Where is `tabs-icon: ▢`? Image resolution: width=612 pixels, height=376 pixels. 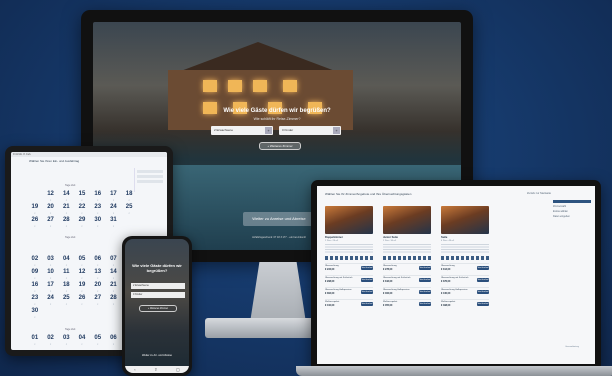 tabs-icon: ▢ is located at coordinates (178, 369).